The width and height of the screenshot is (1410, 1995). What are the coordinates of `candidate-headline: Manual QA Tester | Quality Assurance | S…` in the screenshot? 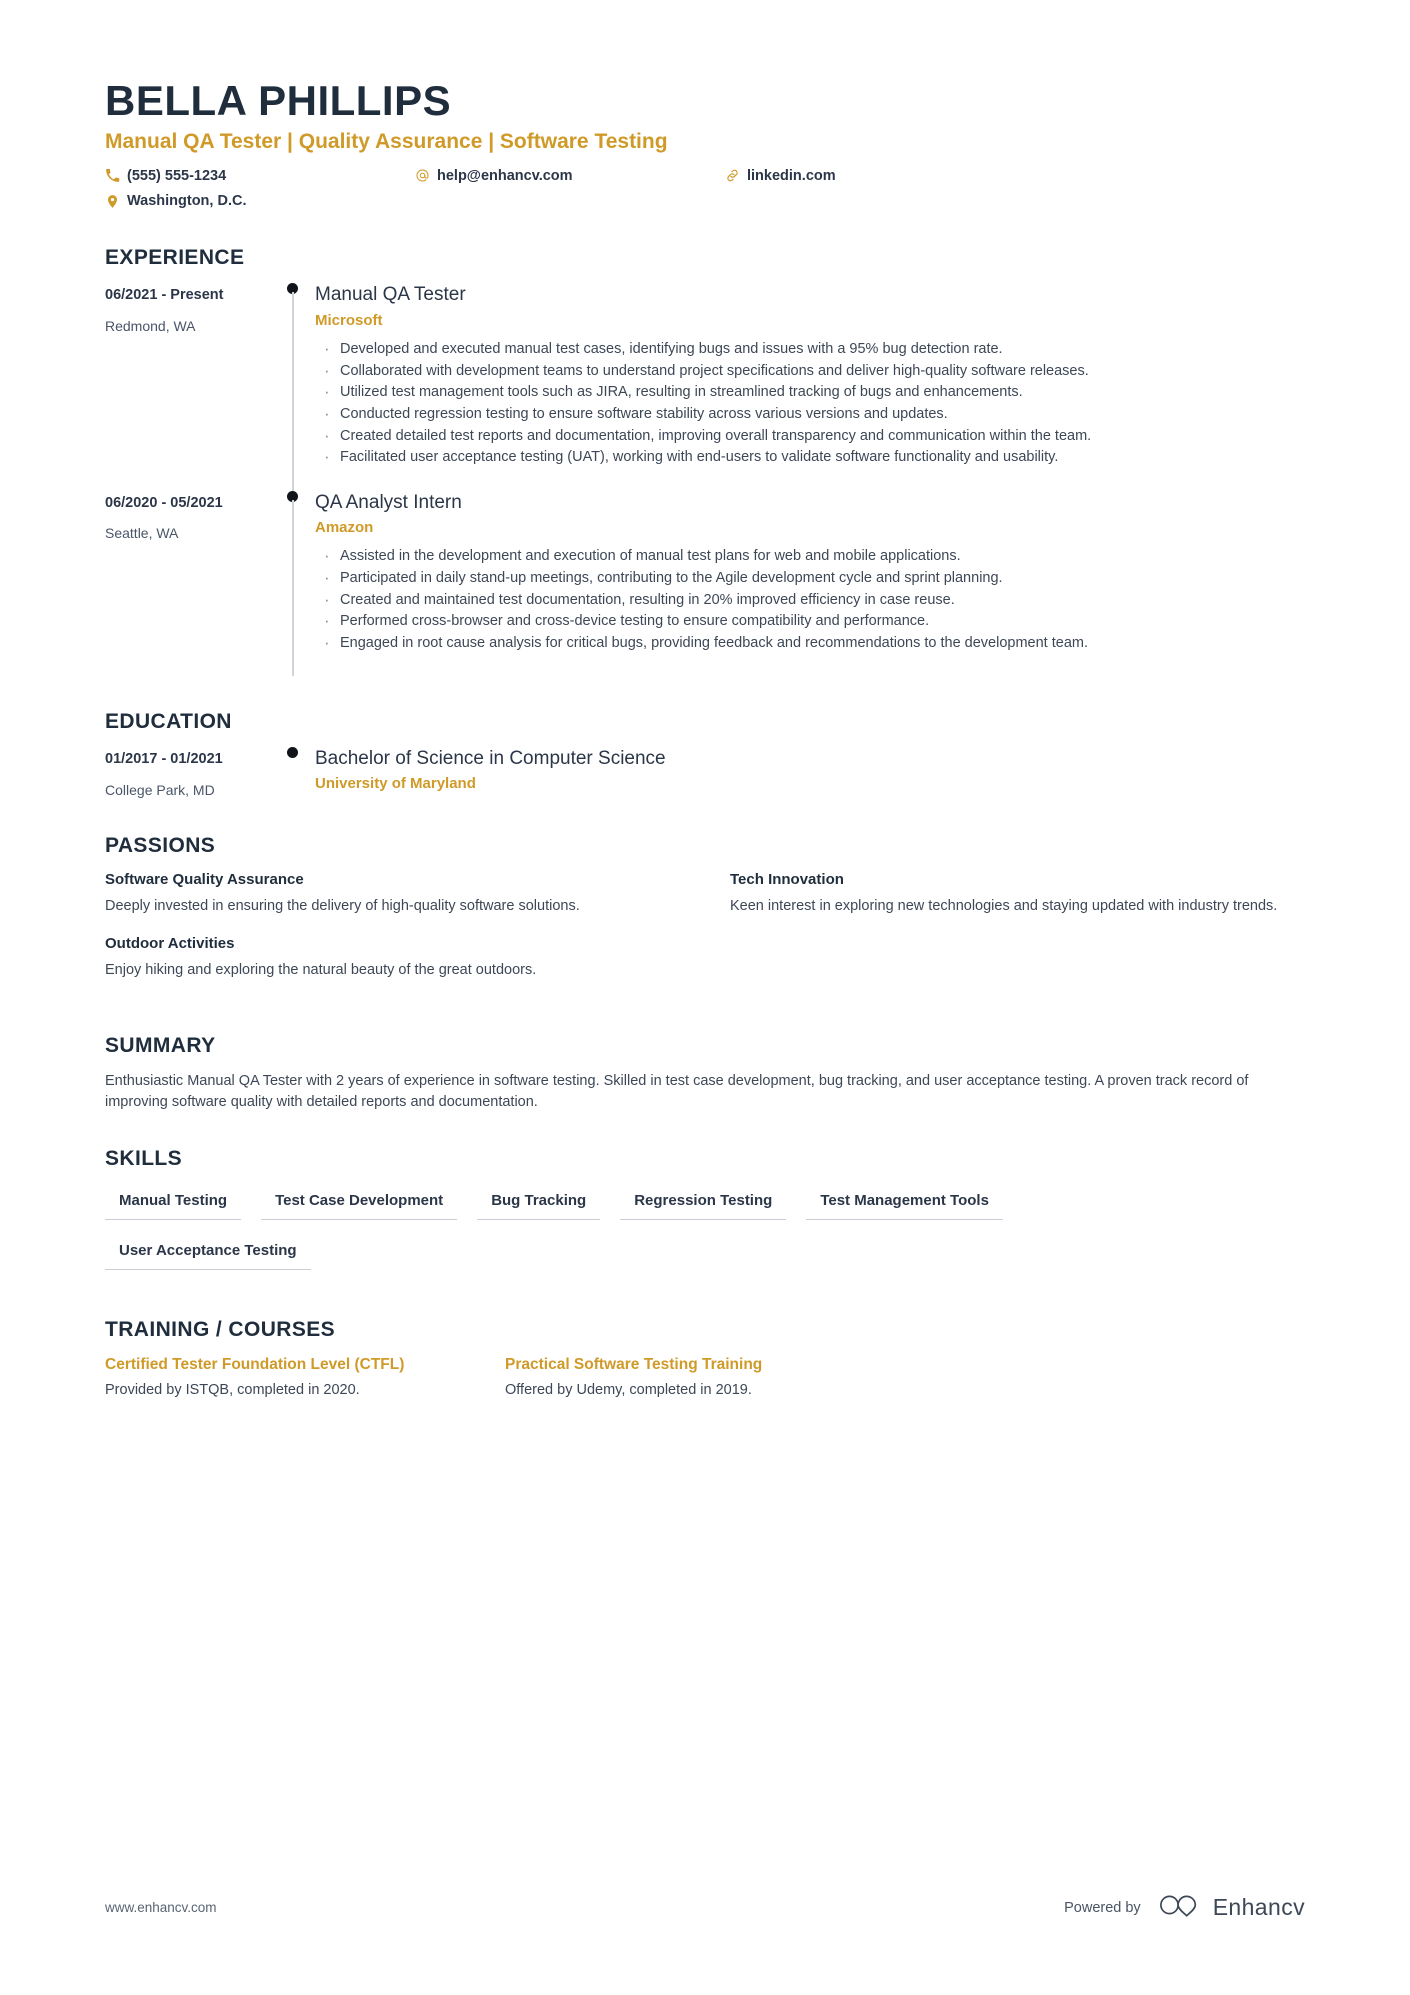 It's located at (386, 142).